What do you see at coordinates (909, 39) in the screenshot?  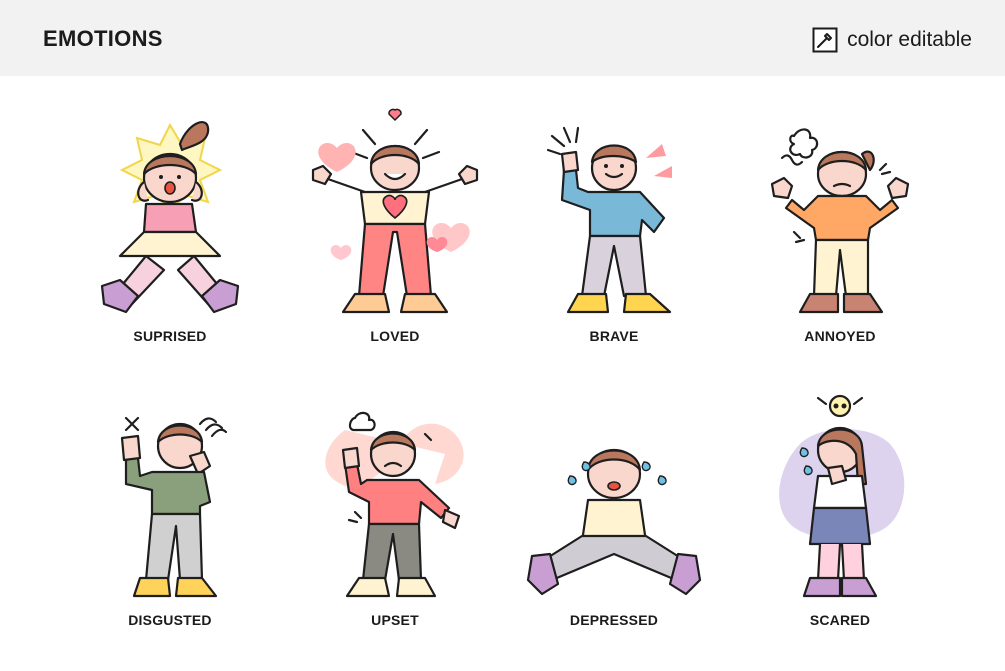 I see `color-editable-label: color editable` at bounding box center [909, 39].